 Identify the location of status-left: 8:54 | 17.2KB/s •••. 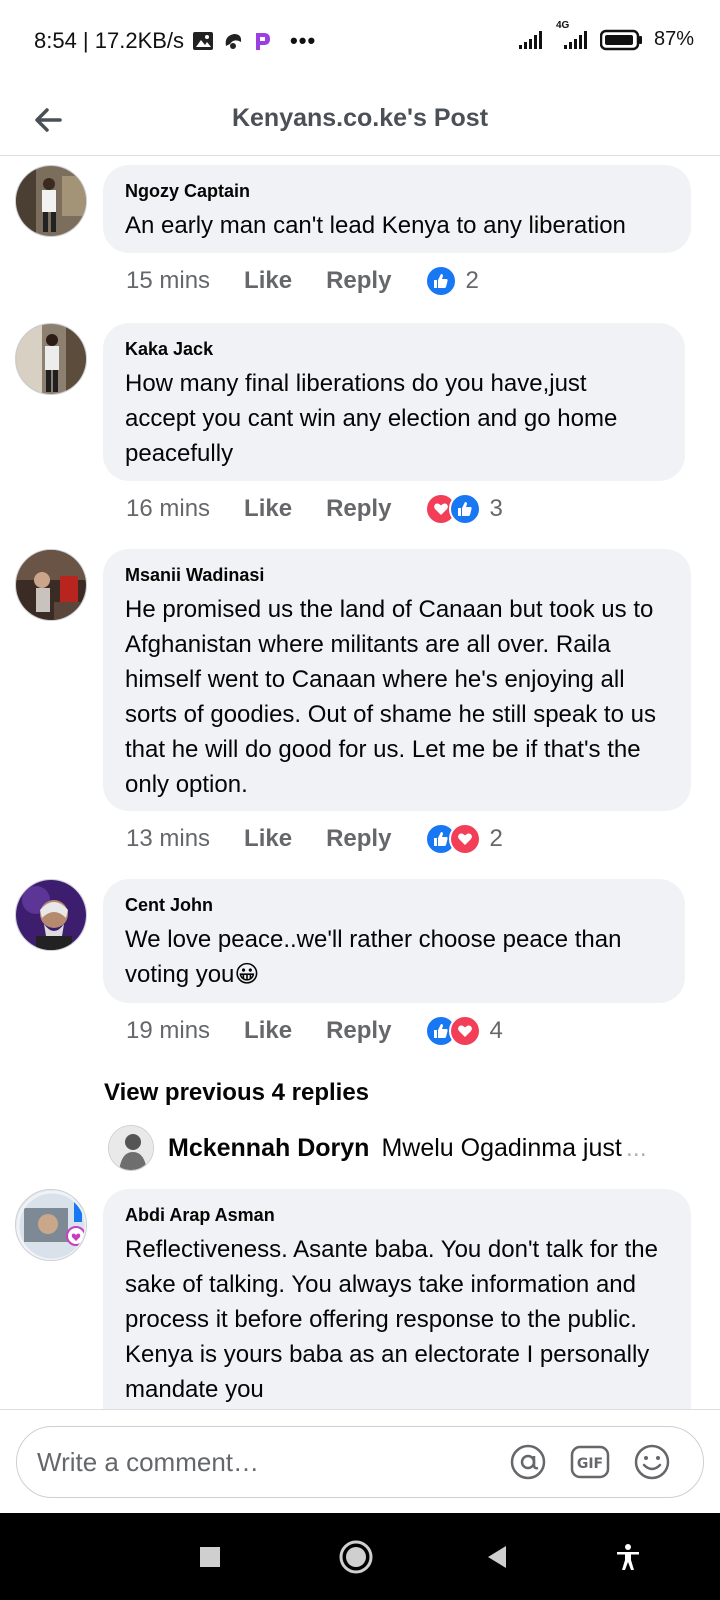
(175, 41).